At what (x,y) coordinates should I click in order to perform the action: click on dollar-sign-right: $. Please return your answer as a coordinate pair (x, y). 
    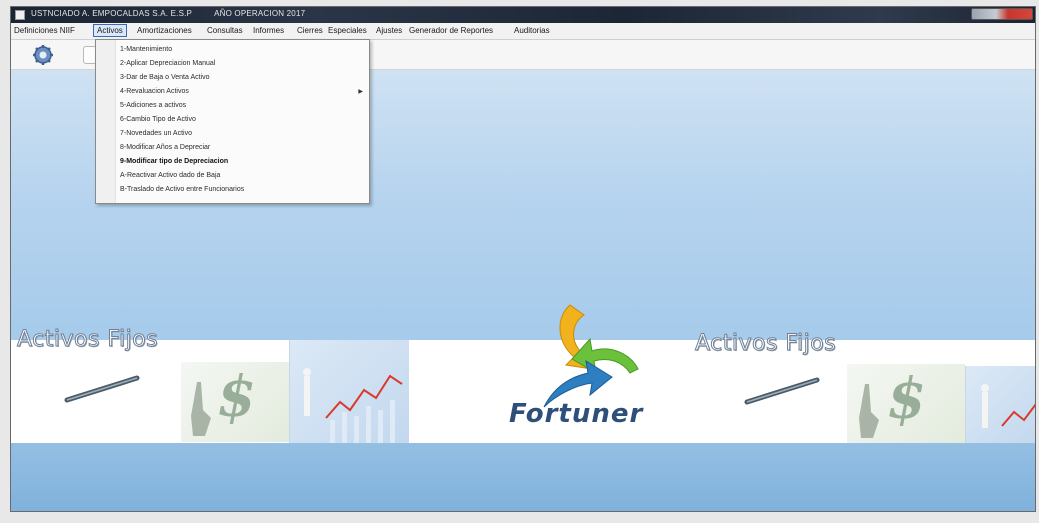
    Looking at the image, I should click on (906, 399).